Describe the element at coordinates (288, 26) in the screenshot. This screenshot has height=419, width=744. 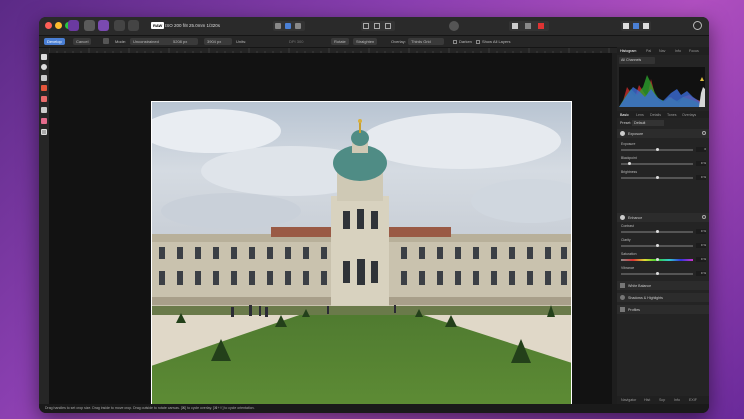
I see `split-view-icon` at that location.